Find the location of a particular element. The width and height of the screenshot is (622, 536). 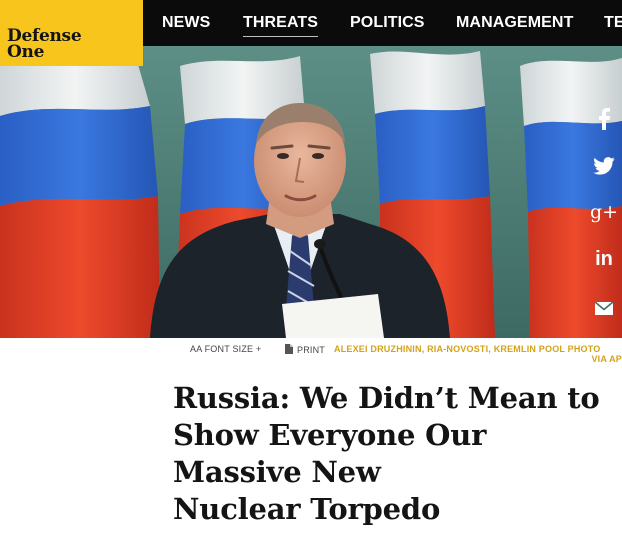

article-title-line-4: Nuclear Torpedo is located at coordinates (307, 509).